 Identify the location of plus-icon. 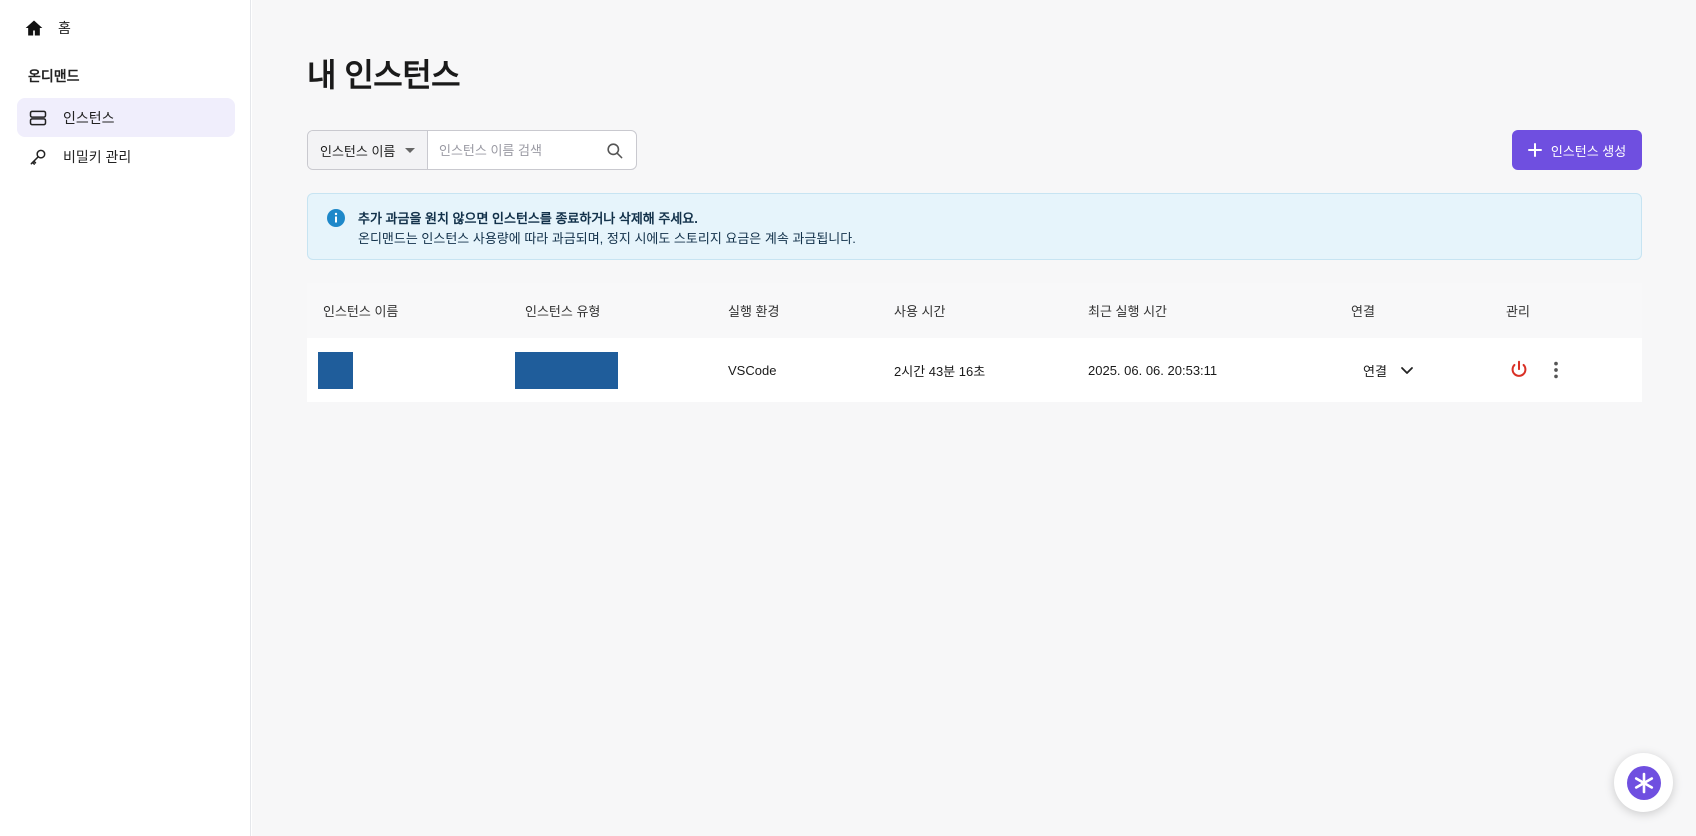
(1534, 150).